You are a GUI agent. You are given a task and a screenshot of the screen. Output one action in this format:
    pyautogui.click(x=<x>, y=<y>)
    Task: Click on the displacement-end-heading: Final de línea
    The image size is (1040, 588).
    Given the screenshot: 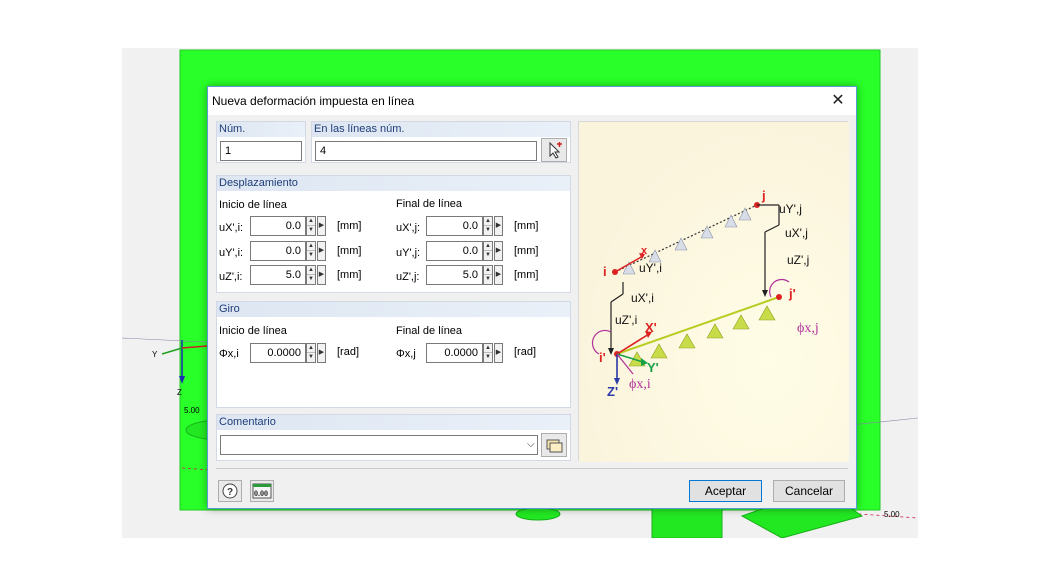 What is the action you would take?
    pyautogui.click(x=429, y=204)
    